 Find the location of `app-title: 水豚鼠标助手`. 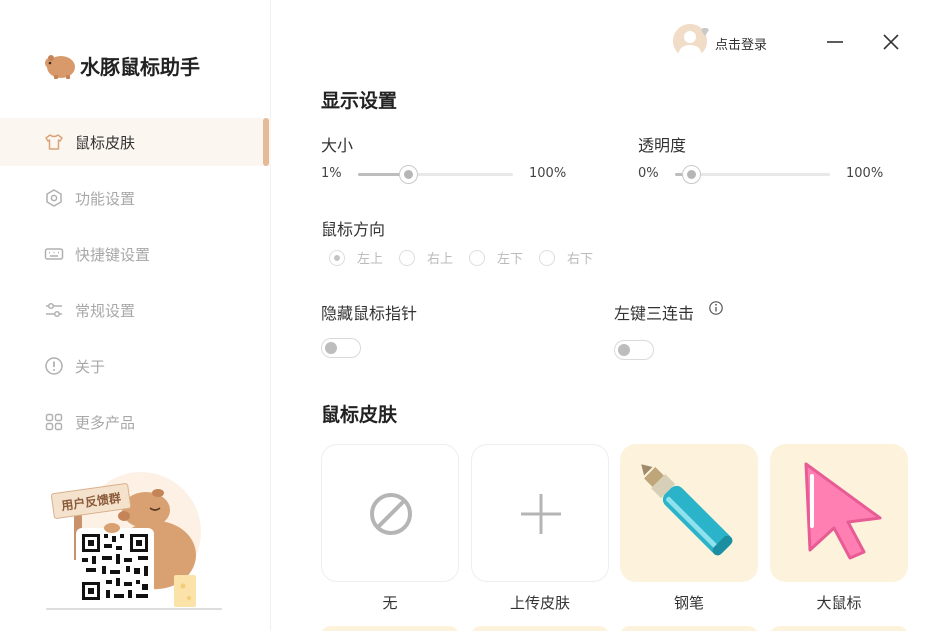

app-title: 水豚鼠标助手 is located at coordinates (140, 66).